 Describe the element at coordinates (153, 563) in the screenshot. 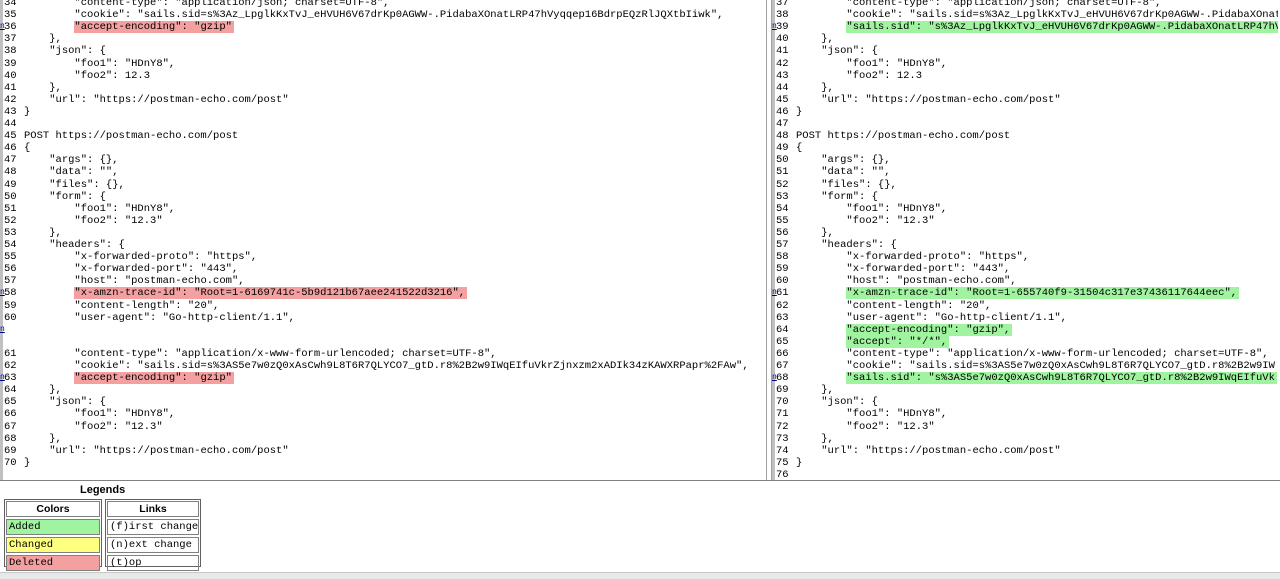

I see `top-link: (t)op` at that location.